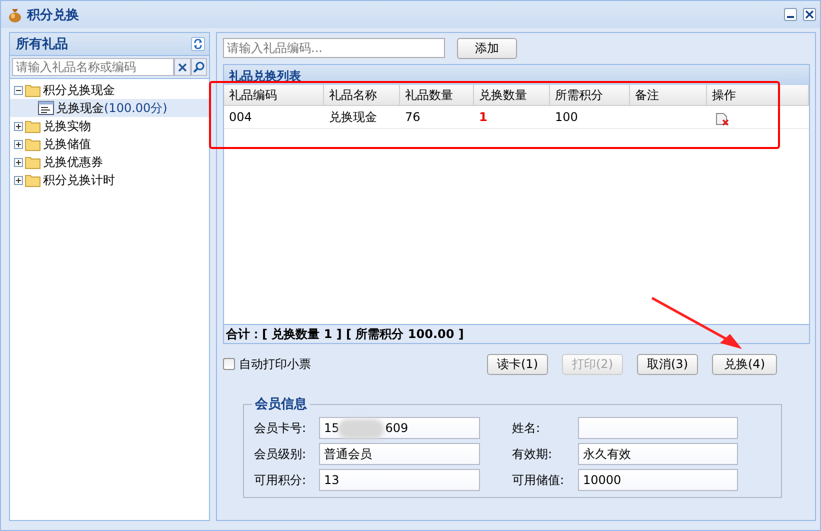 This screenshot has width=821, height=531. I want to click on field-label: 可用储值:, so click(539, 480).